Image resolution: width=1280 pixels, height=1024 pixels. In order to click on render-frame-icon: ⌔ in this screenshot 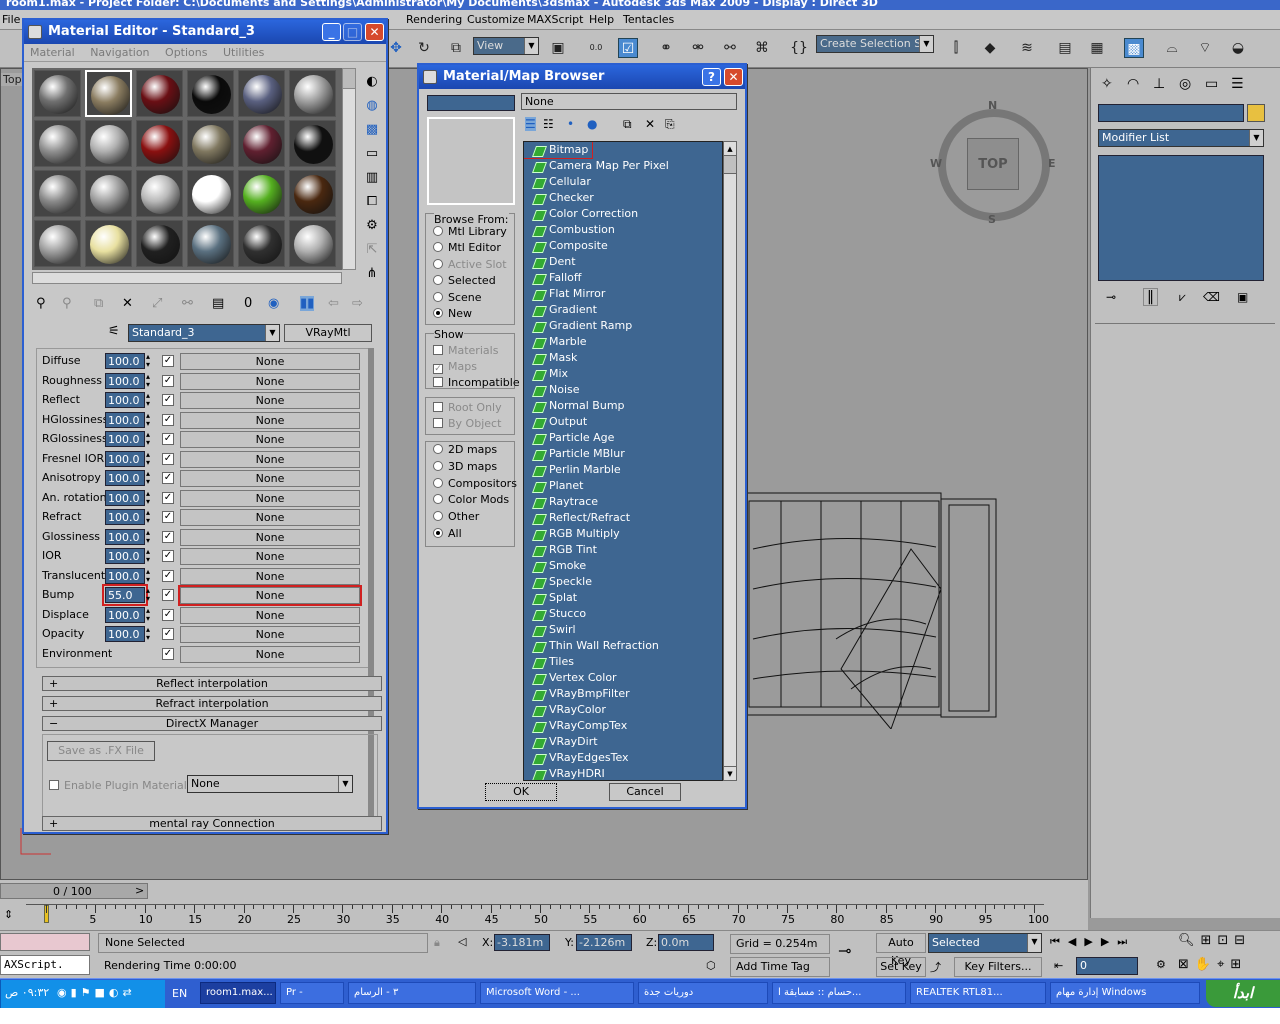, I will do `click(1205, 48)`.